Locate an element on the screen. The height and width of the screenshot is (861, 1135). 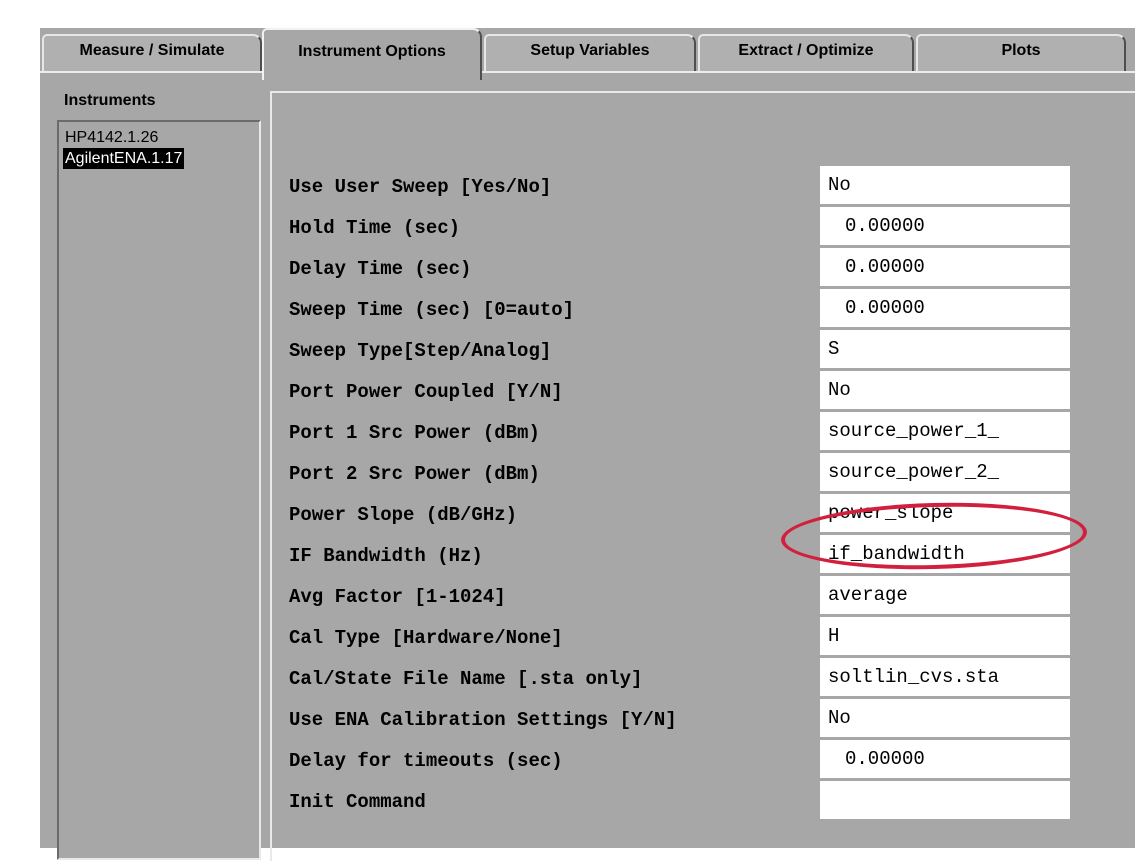
tab-instrument-options: Instrument Options is located at coordinates (372, 54).